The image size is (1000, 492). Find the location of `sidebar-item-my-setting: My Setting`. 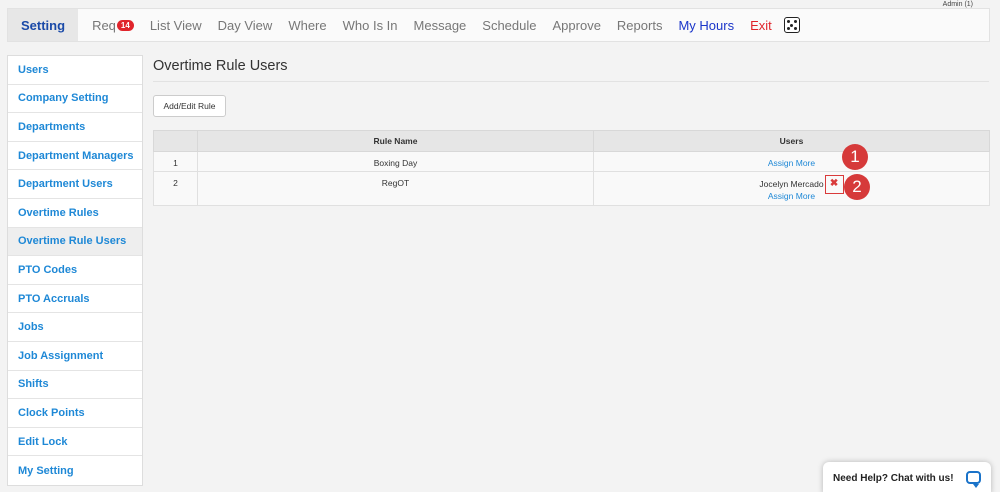

sidebar-item-my-setting: My Setting is located at coordinates (75, 470).